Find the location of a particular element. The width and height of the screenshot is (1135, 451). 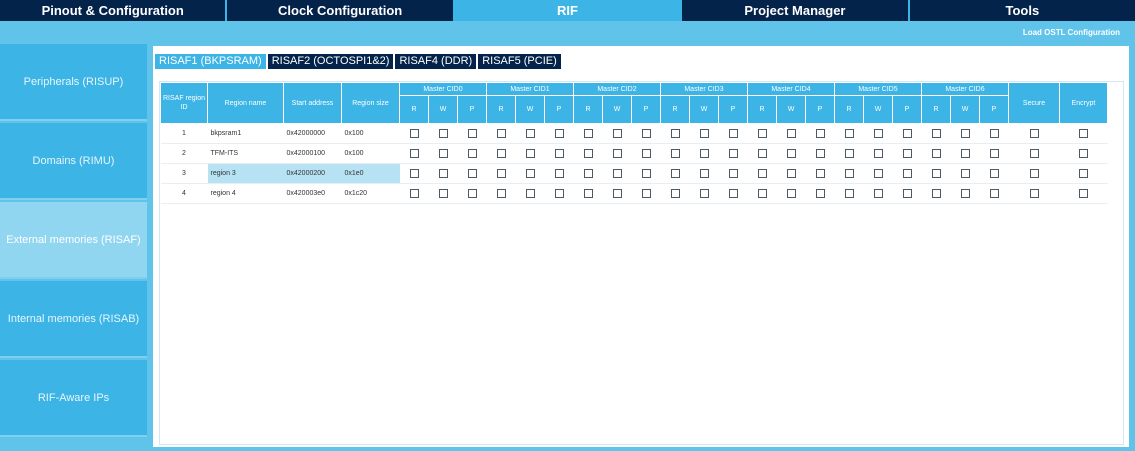

sidebar-item-internal-memories-risab: Internal memories (RISAB) is located at coordinates (73, 319).